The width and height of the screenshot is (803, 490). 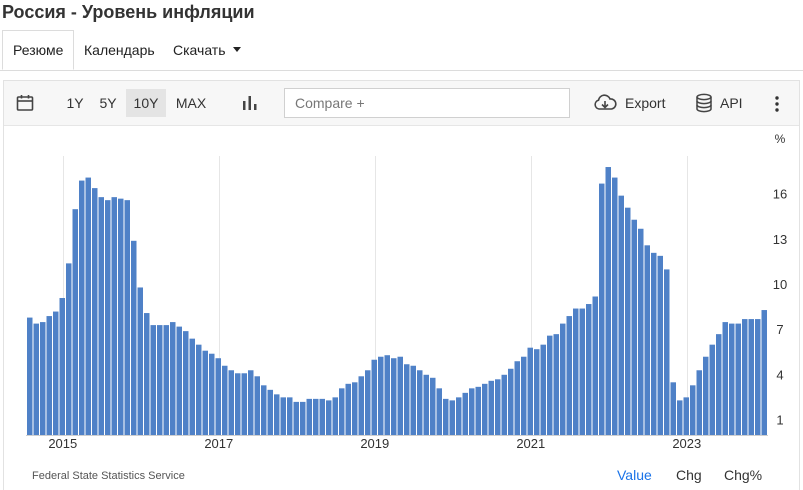 What do you see at coordinates (634, 475) in the screenshot?
I see `mode-value-button: Value` at bounding box center [634, 475].